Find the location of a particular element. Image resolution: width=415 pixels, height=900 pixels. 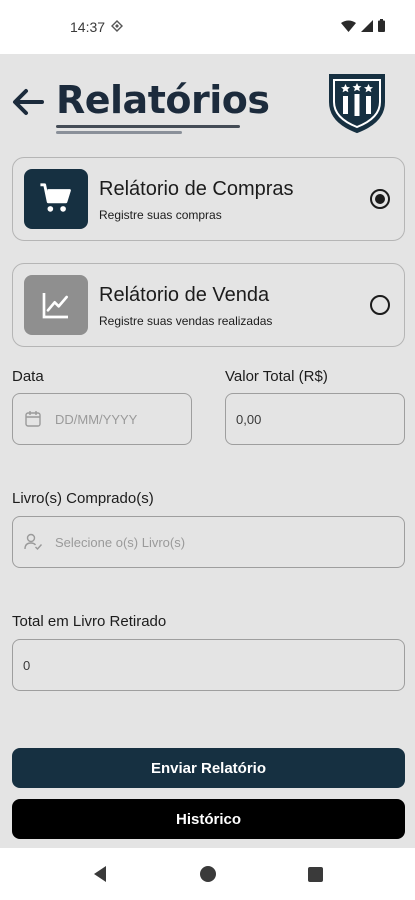

data-field: DD/MM/YYYY is located at coordinates (102, 419).